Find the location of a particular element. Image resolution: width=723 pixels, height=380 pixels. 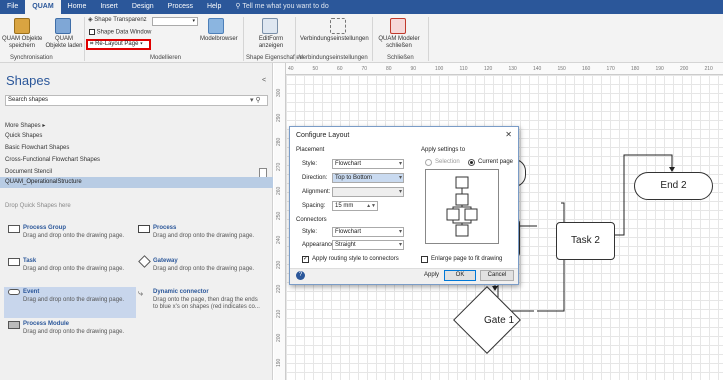

modelbrowser-button: Modelbrowser is located at coordinates (219, 39).